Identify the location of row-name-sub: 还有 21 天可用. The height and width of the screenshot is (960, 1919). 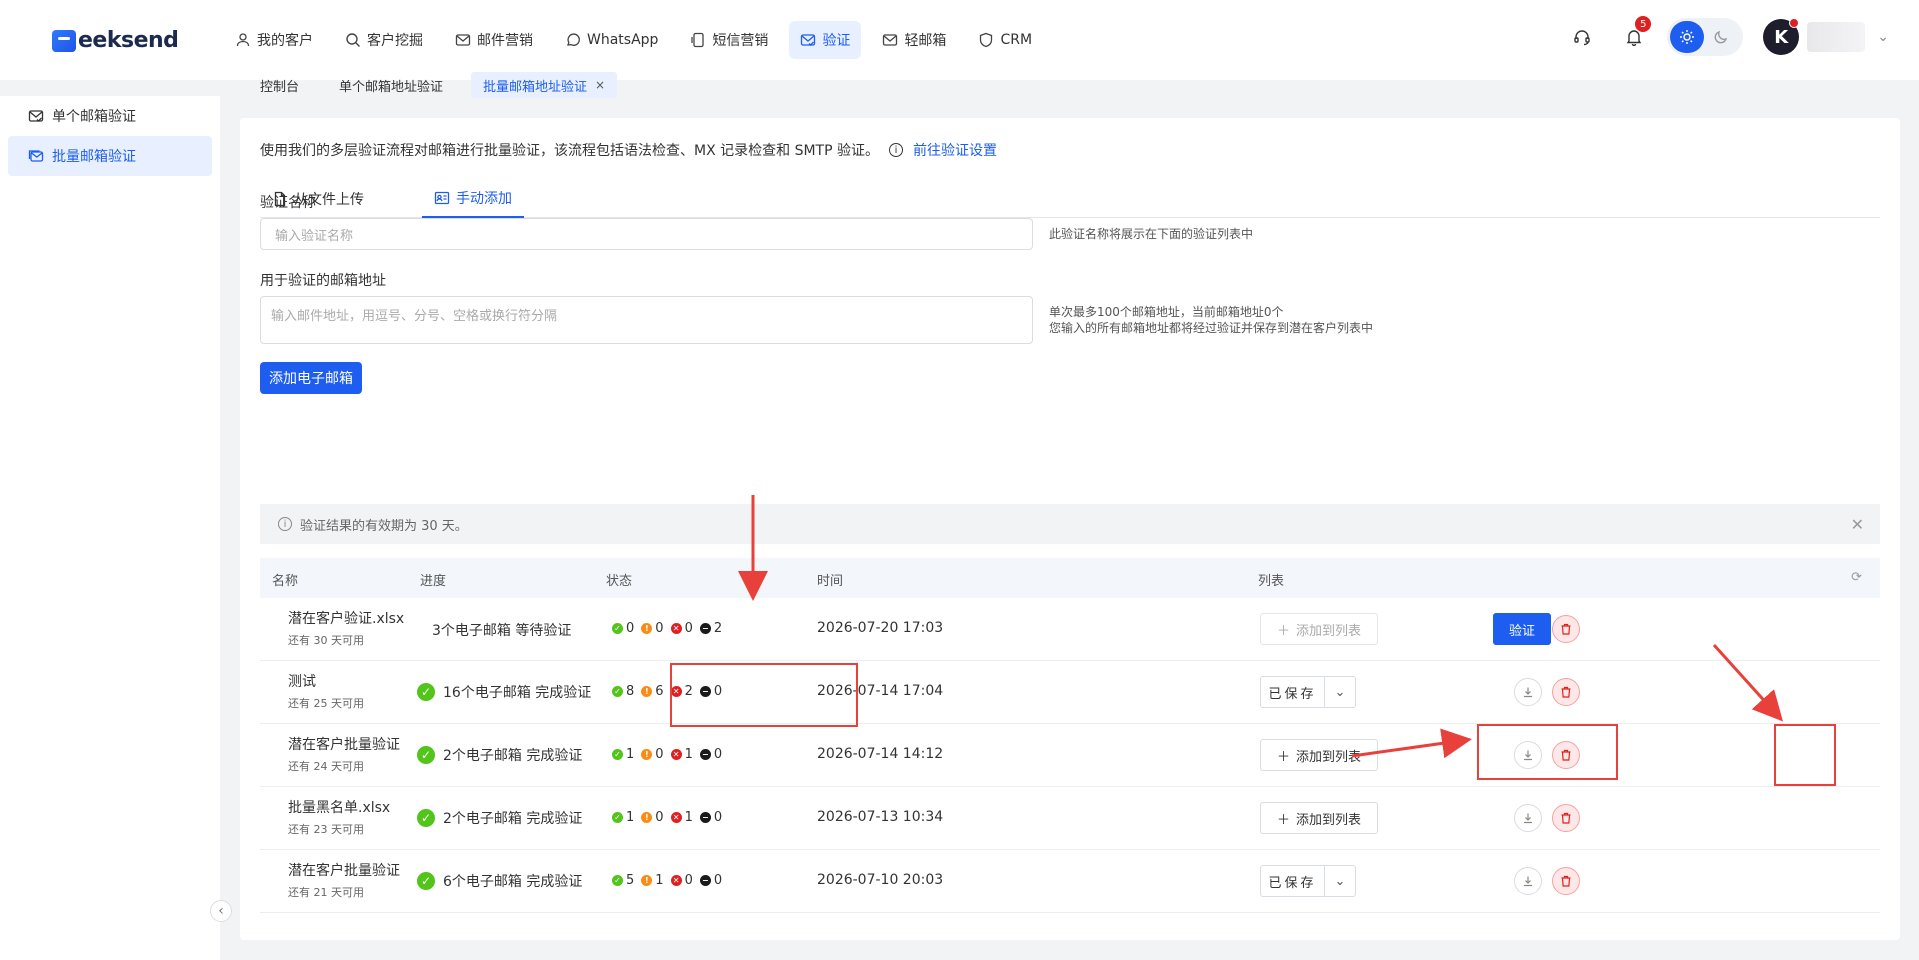
(326, 892).